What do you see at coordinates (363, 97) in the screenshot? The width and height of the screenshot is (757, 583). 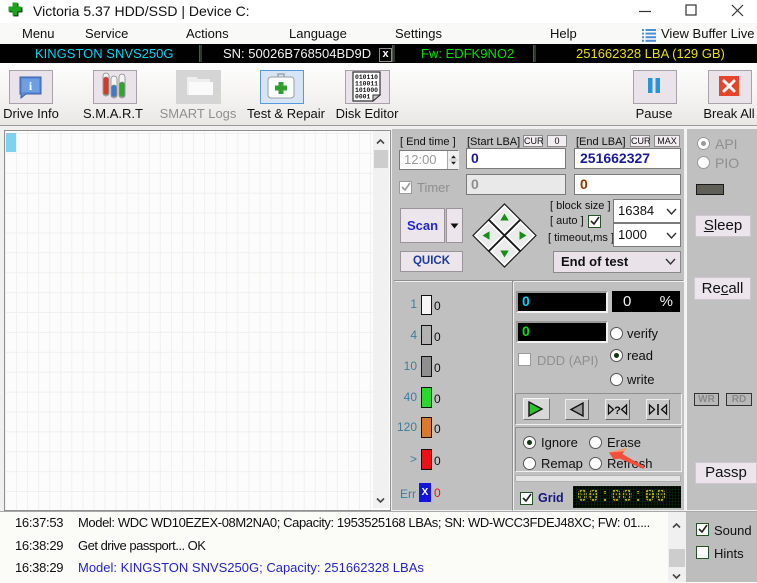 I see `svg-text: 0001` at bounding box center [363, 97].